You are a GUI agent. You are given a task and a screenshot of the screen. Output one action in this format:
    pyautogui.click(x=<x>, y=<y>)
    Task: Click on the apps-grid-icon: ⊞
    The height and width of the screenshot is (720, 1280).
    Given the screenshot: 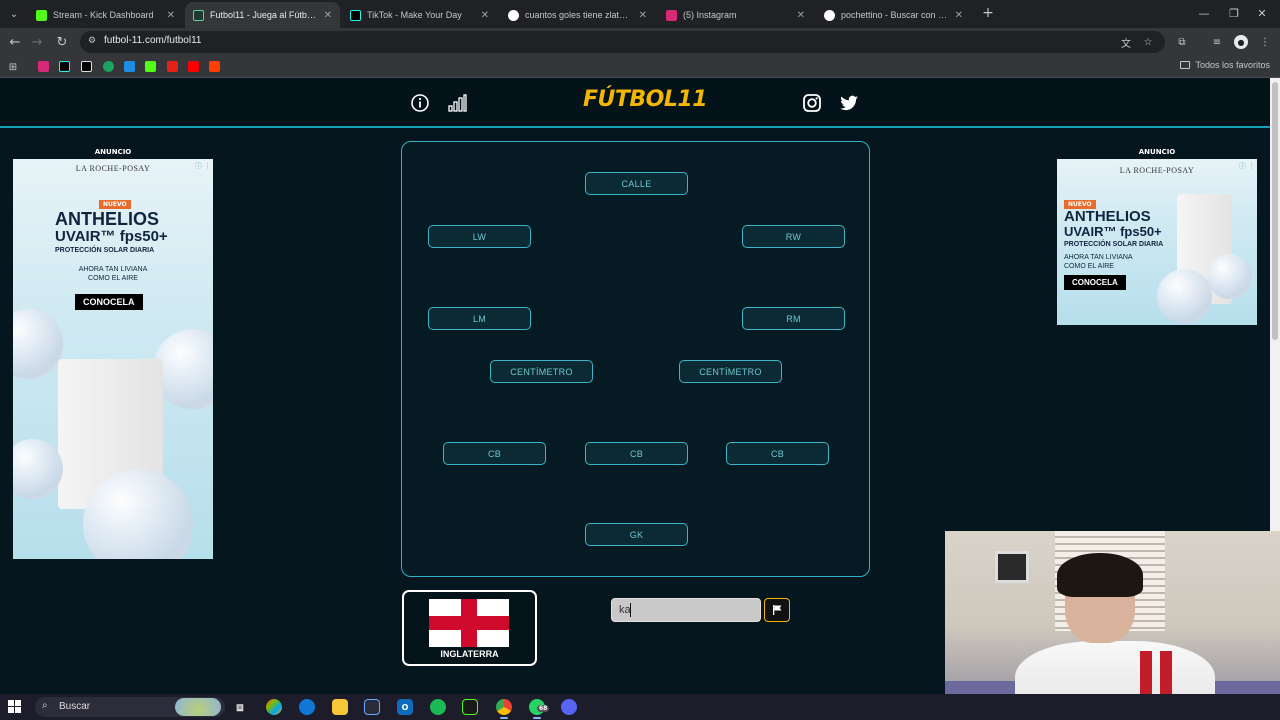 What is the action you would take?
    pyautogui.click(x=13, y=67)
    